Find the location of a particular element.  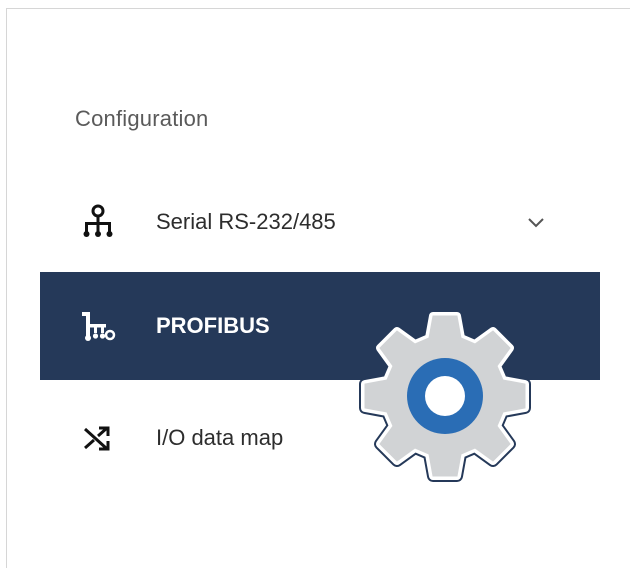

section-title: Configuration is located at coordinates (142, 118).